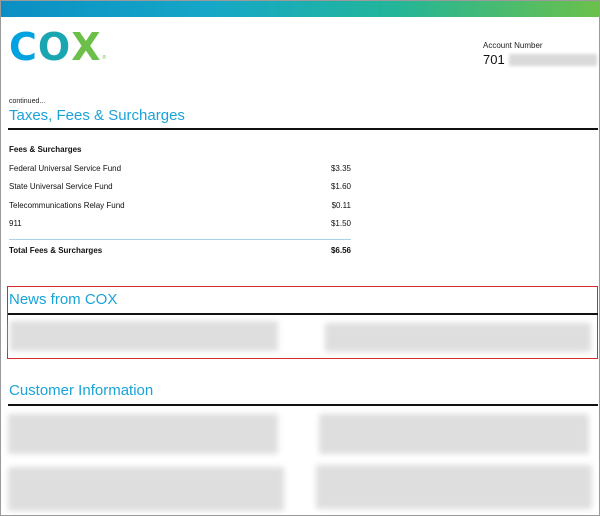 The width and height of the screenshot is (600, 516). Describe the element at coordinates (97, 115) in the screenshot. I see `taxes-section-title: Taxes, Fees & Surcharges` at that location.